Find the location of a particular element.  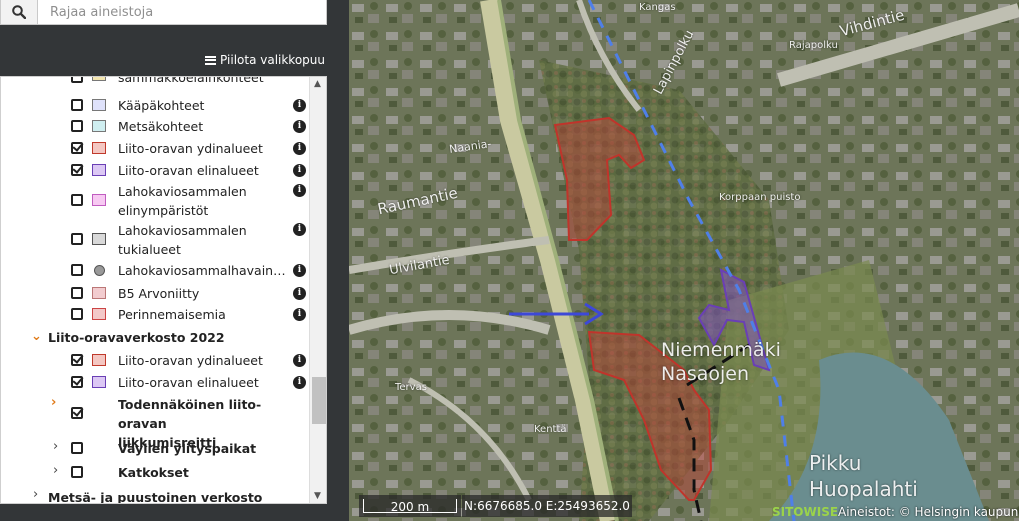

subgroup-label: Katkokset is located at coordinates (153, 472).